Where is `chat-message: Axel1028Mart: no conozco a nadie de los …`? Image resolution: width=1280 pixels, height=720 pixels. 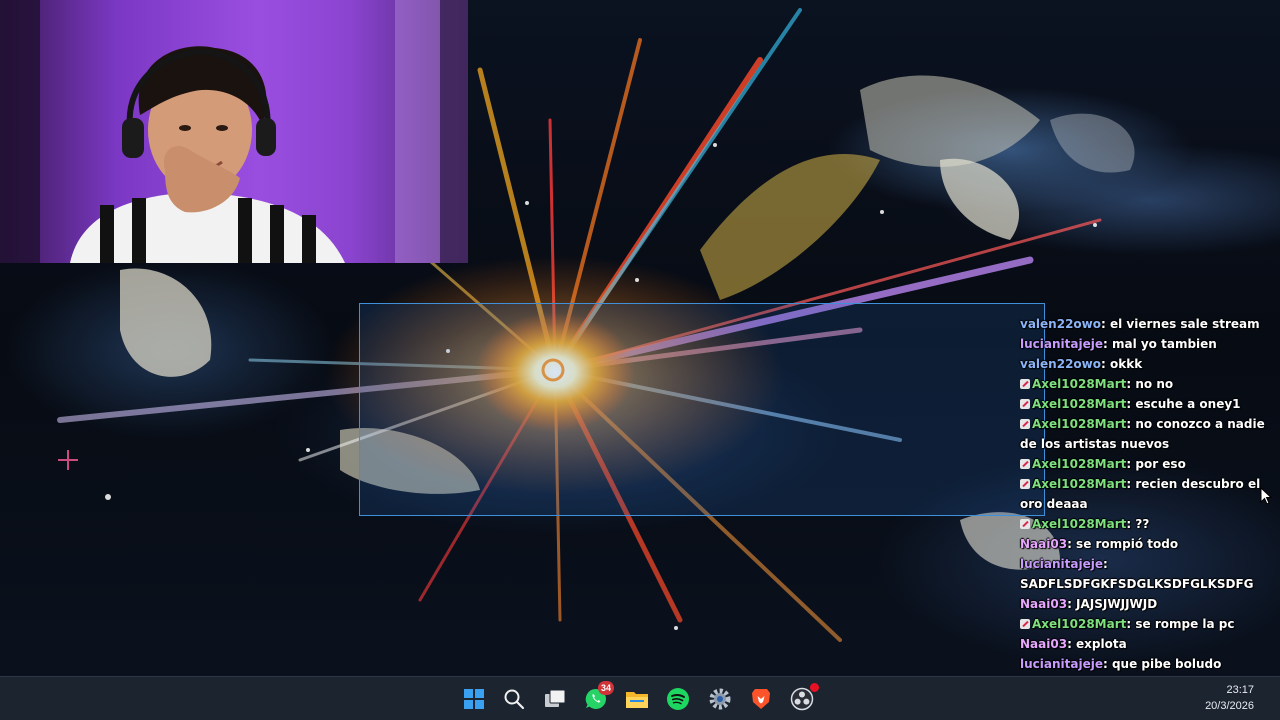
chat-message: Axel1028Mart: no conozco a nadie de los … is located at coordinates (1146, 434).